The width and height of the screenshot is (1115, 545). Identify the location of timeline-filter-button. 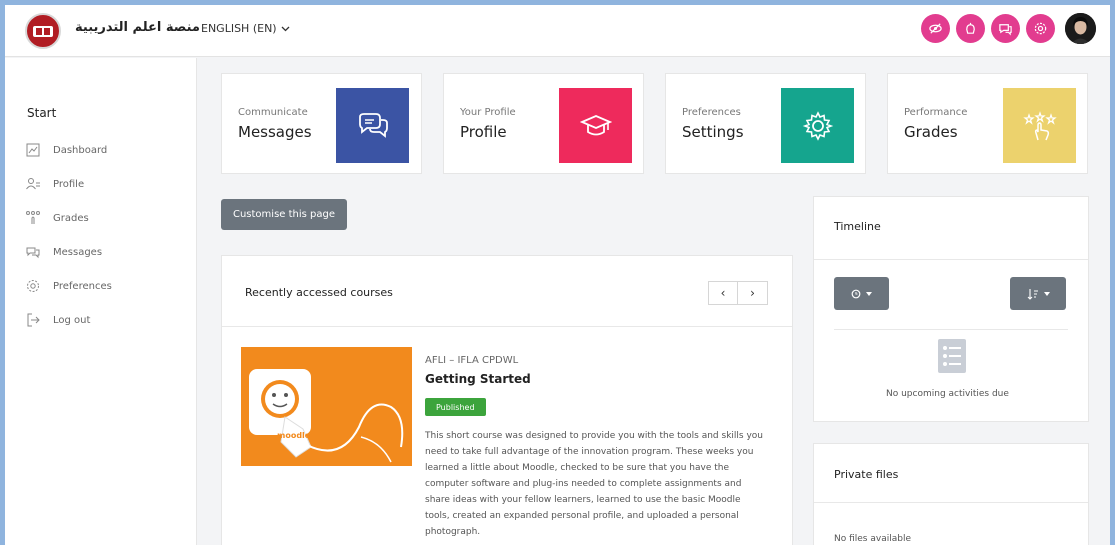
(861, 293).